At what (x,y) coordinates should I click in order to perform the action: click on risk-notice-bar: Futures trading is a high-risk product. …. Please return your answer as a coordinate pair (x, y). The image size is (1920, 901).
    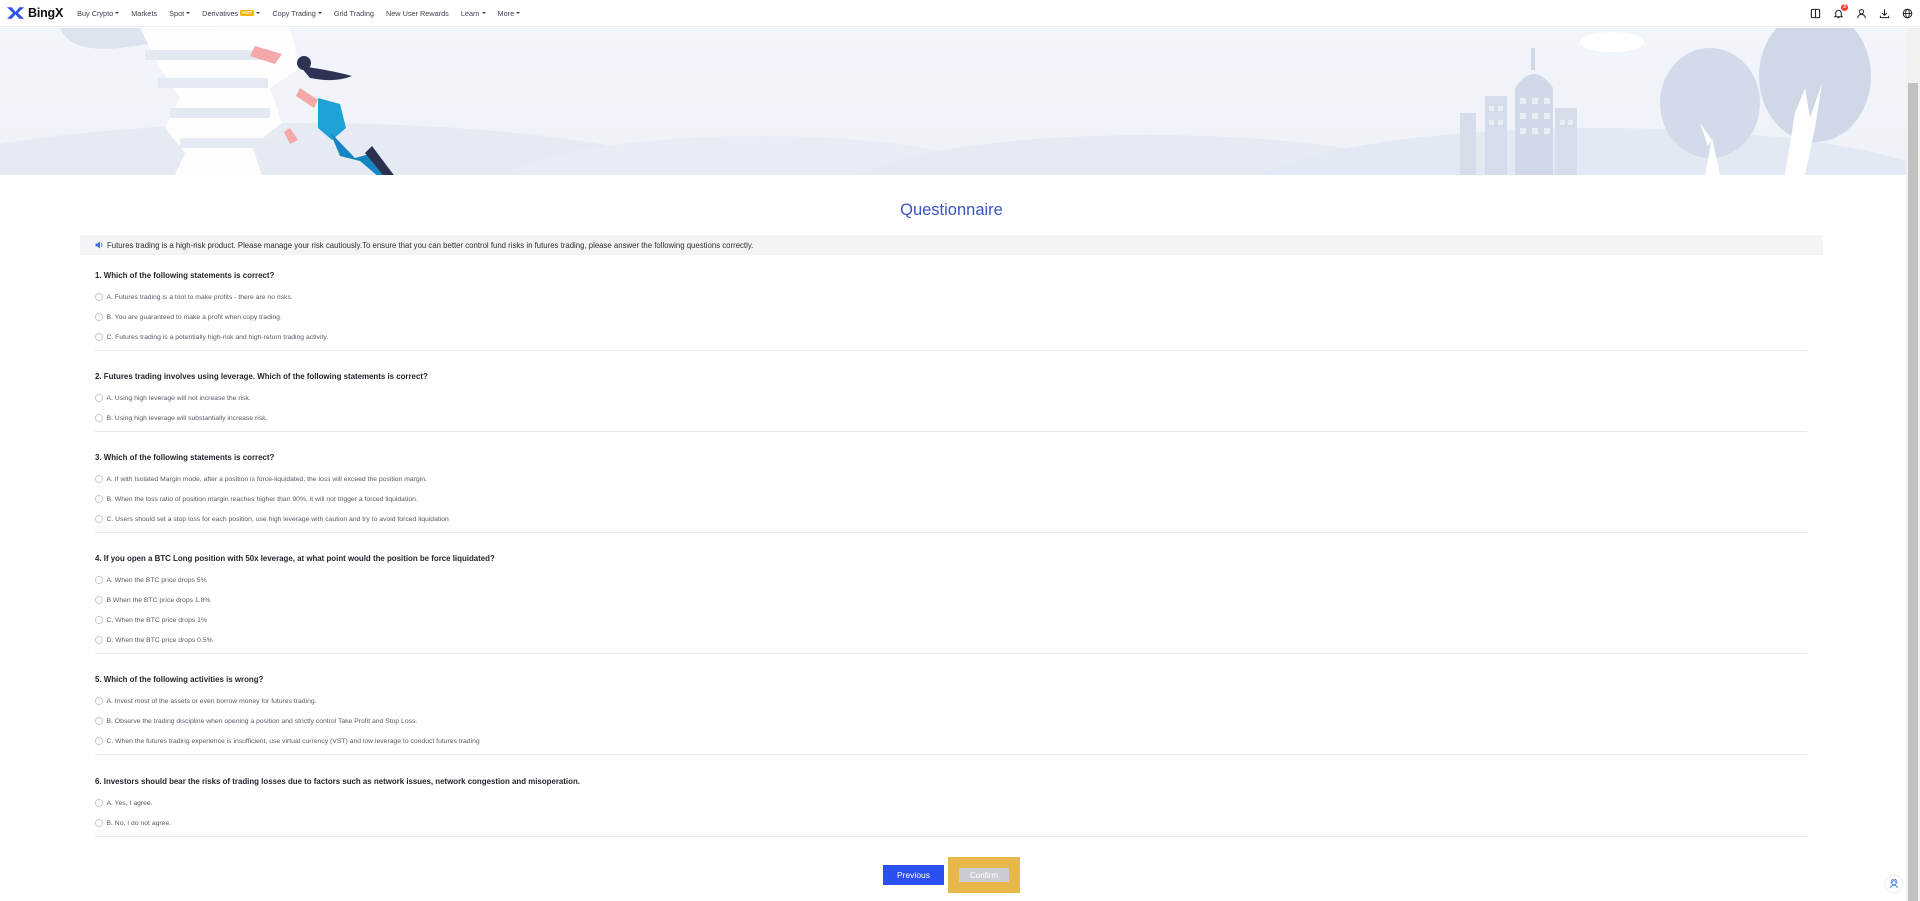
    Looking at the image, I should click on (951, 245).